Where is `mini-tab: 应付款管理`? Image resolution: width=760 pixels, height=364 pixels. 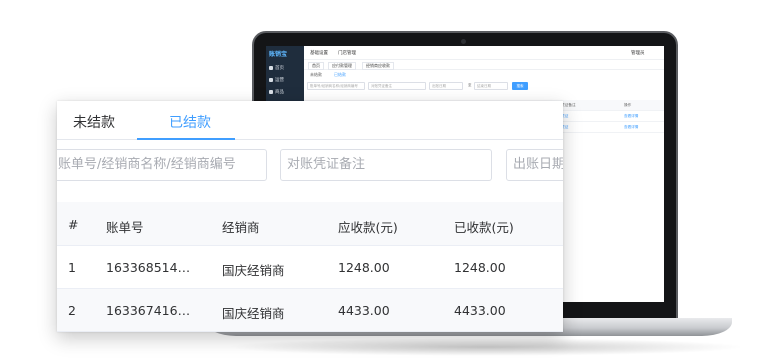
mini-tab: 应付款管理 is located at coordinates (342, 66).